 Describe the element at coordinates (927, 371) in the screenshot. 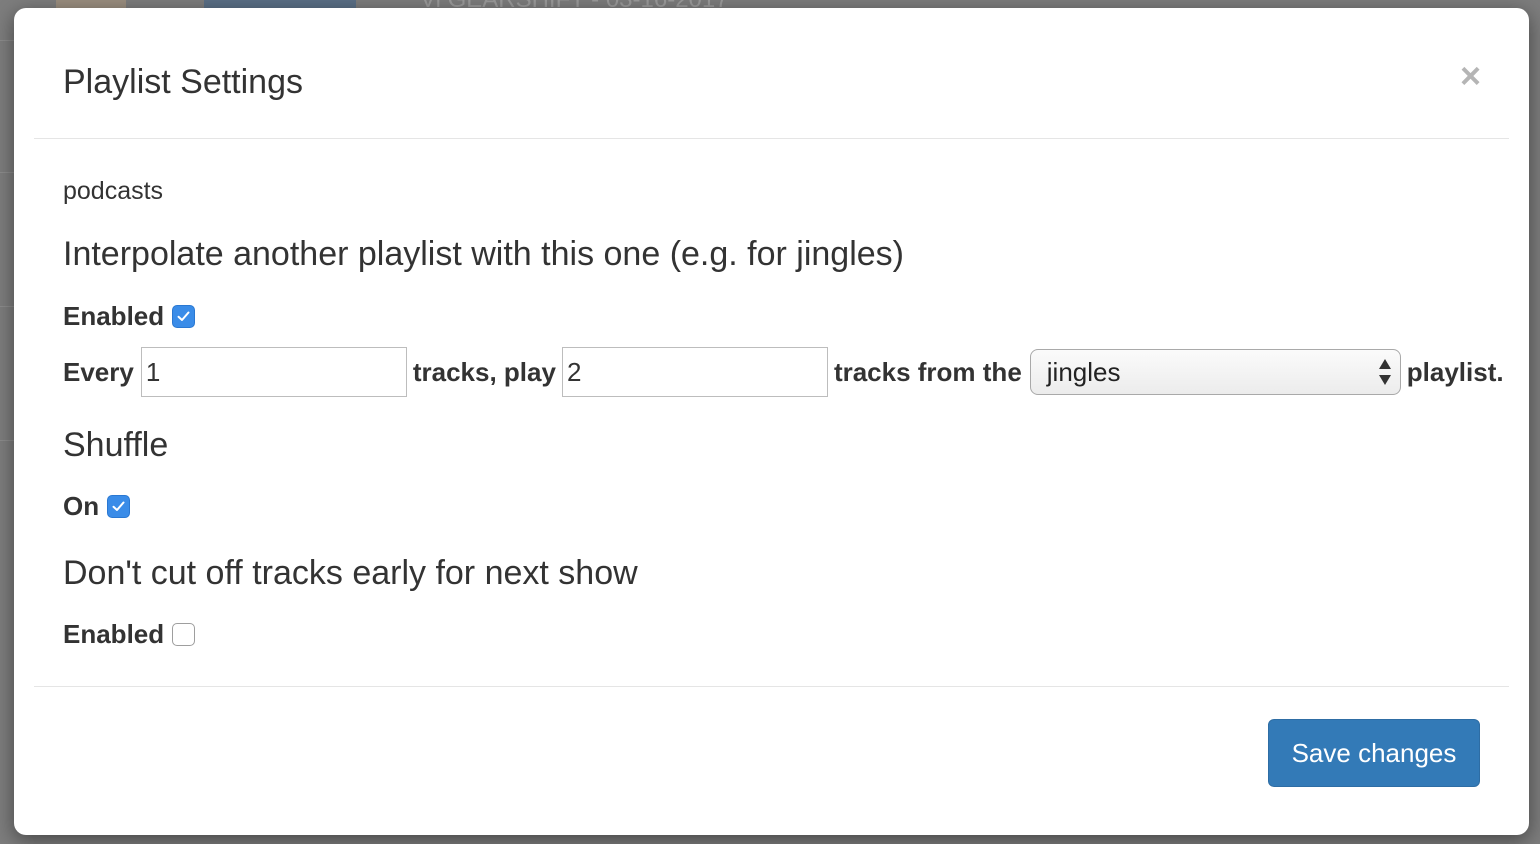

I see `tracks-from-label: tracks from the` at that location.